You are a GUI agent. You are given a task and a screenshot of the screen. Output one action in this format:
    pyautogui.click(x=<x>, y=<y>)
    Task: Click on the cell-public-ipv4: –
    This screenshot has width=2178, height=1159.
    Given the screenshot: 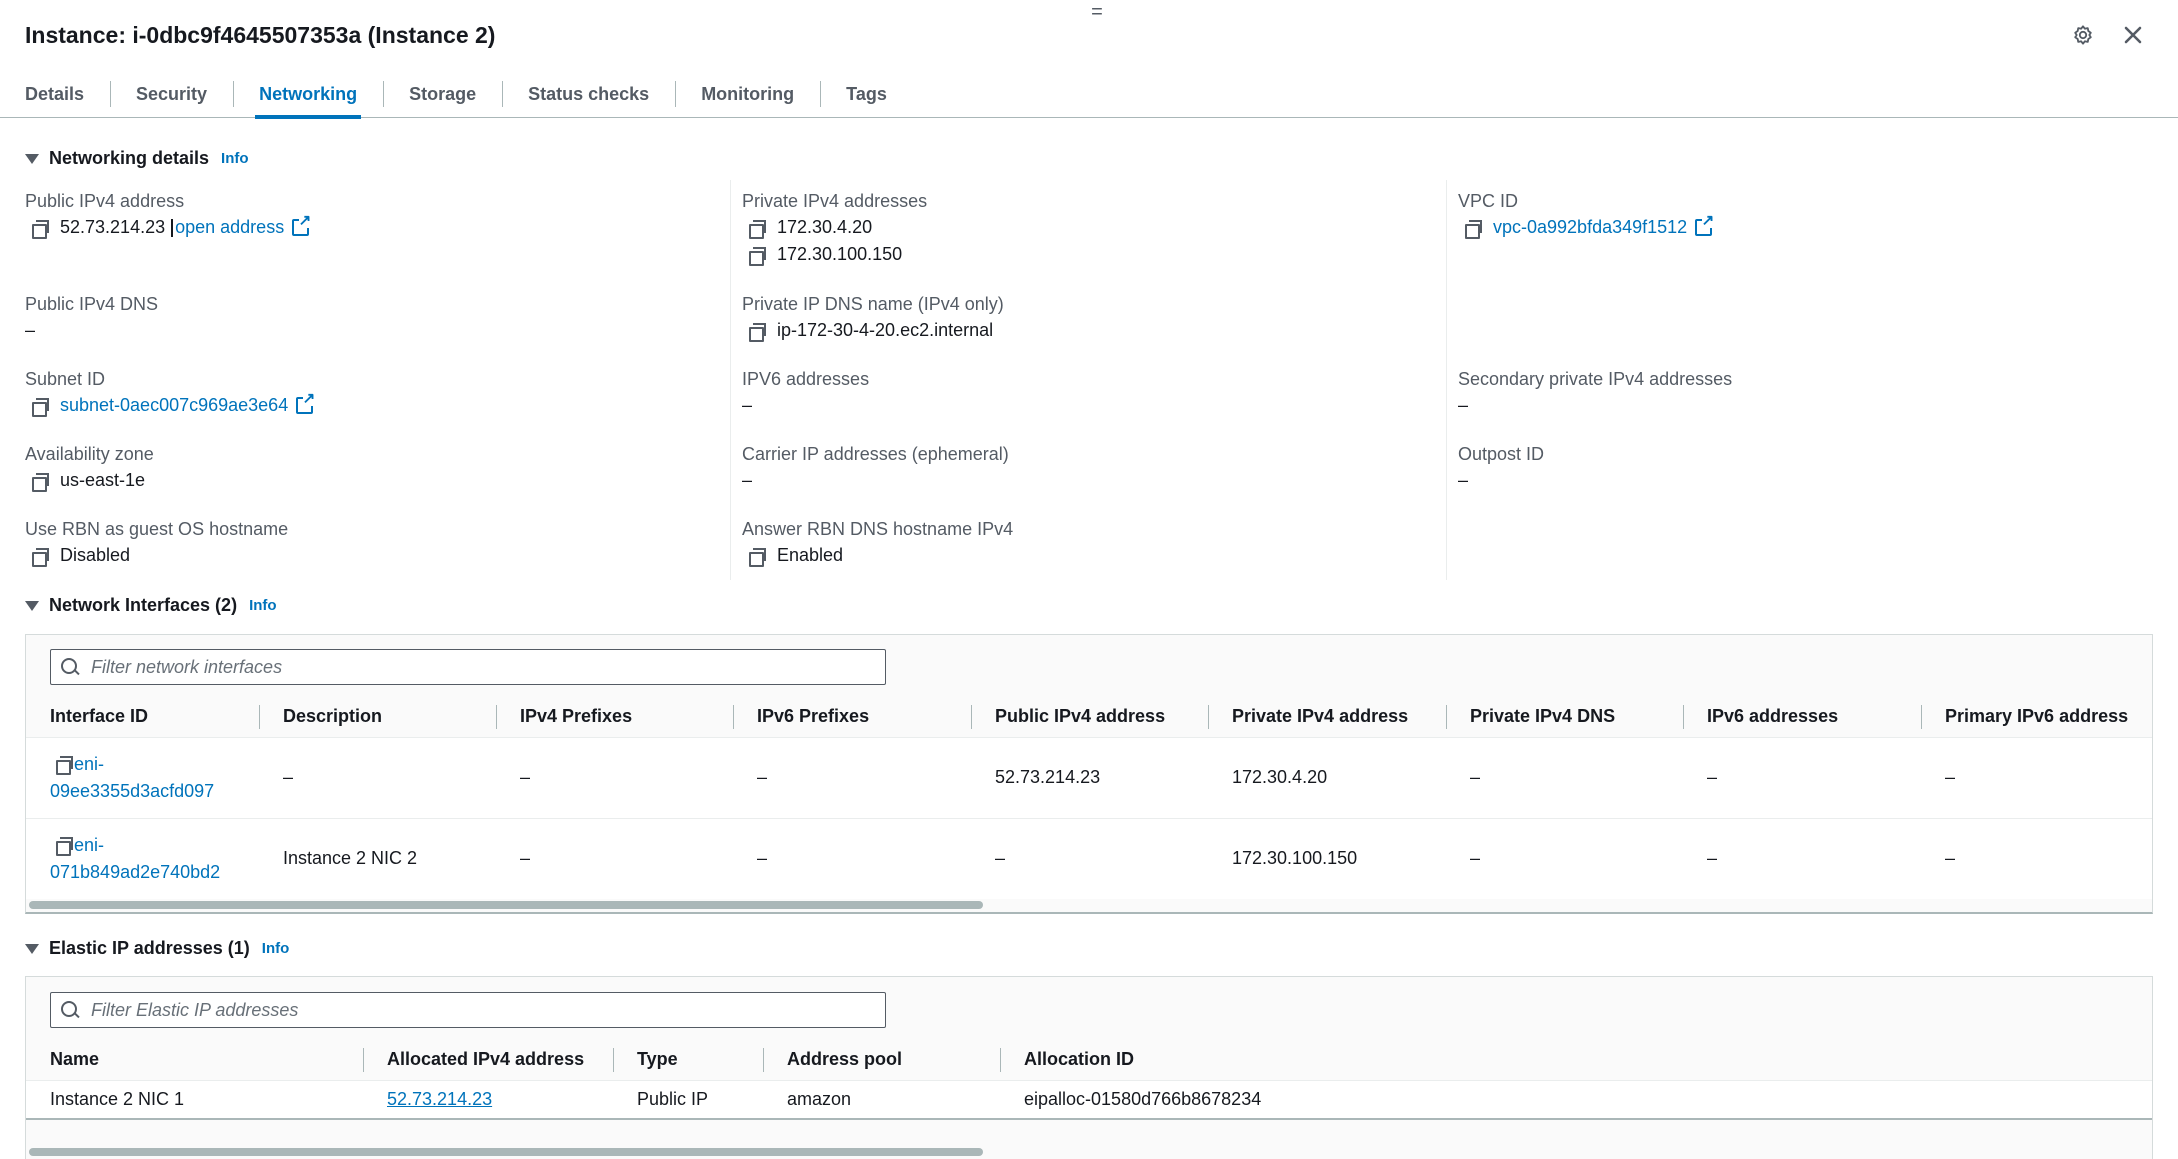 What is the action you would take?
    pyautogui.click(x=1089, y=858)
    